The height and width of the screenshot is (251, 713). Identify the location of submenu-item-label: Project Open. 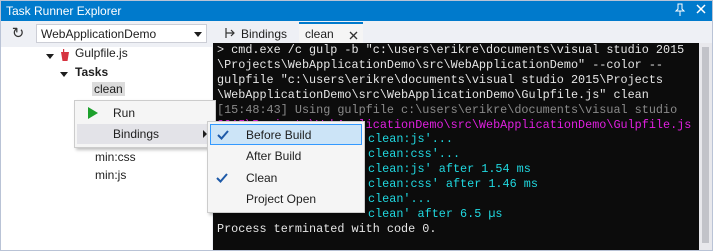
(281, 199).